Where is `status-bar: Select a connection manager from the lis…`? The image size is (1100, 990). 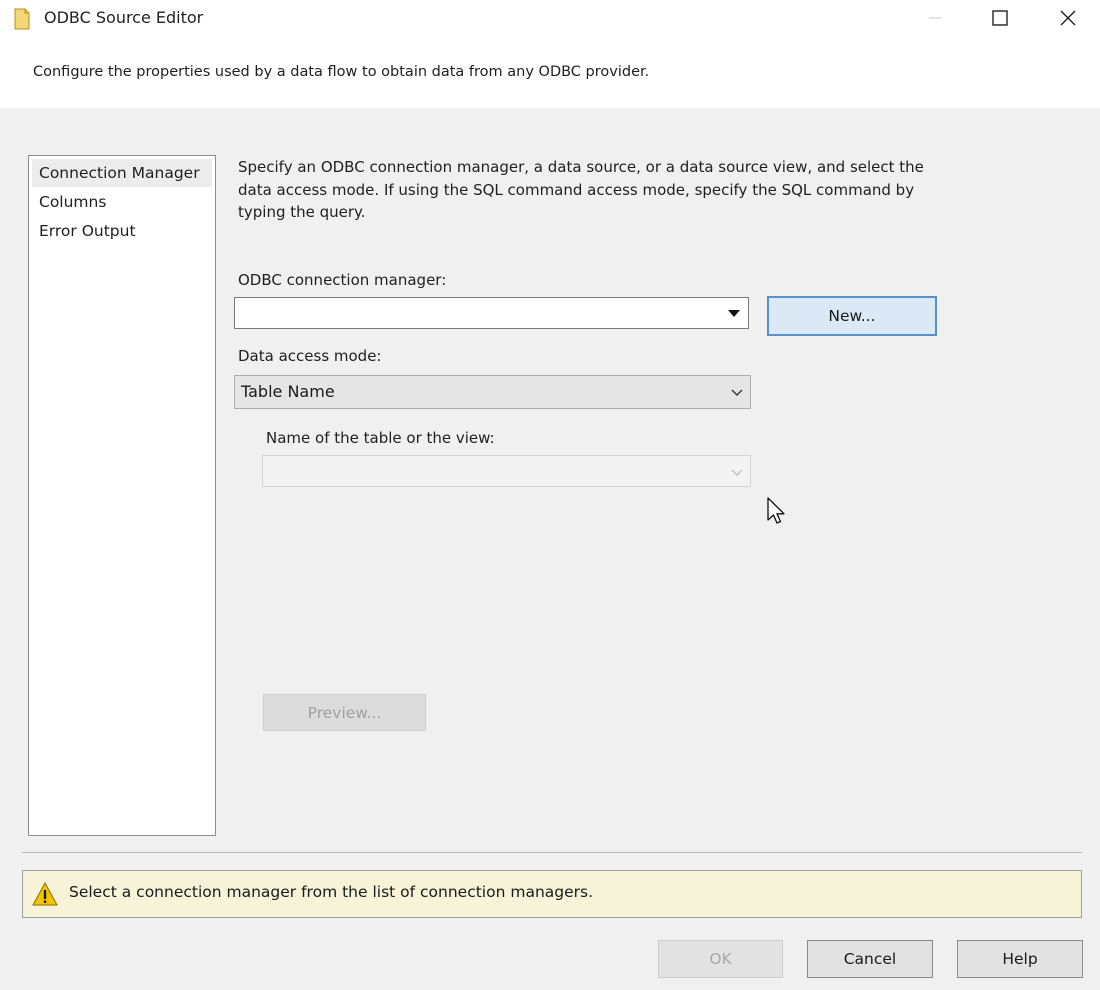
status-bar: Select a connection manager from the lis… is located at coordinates (552, 894).